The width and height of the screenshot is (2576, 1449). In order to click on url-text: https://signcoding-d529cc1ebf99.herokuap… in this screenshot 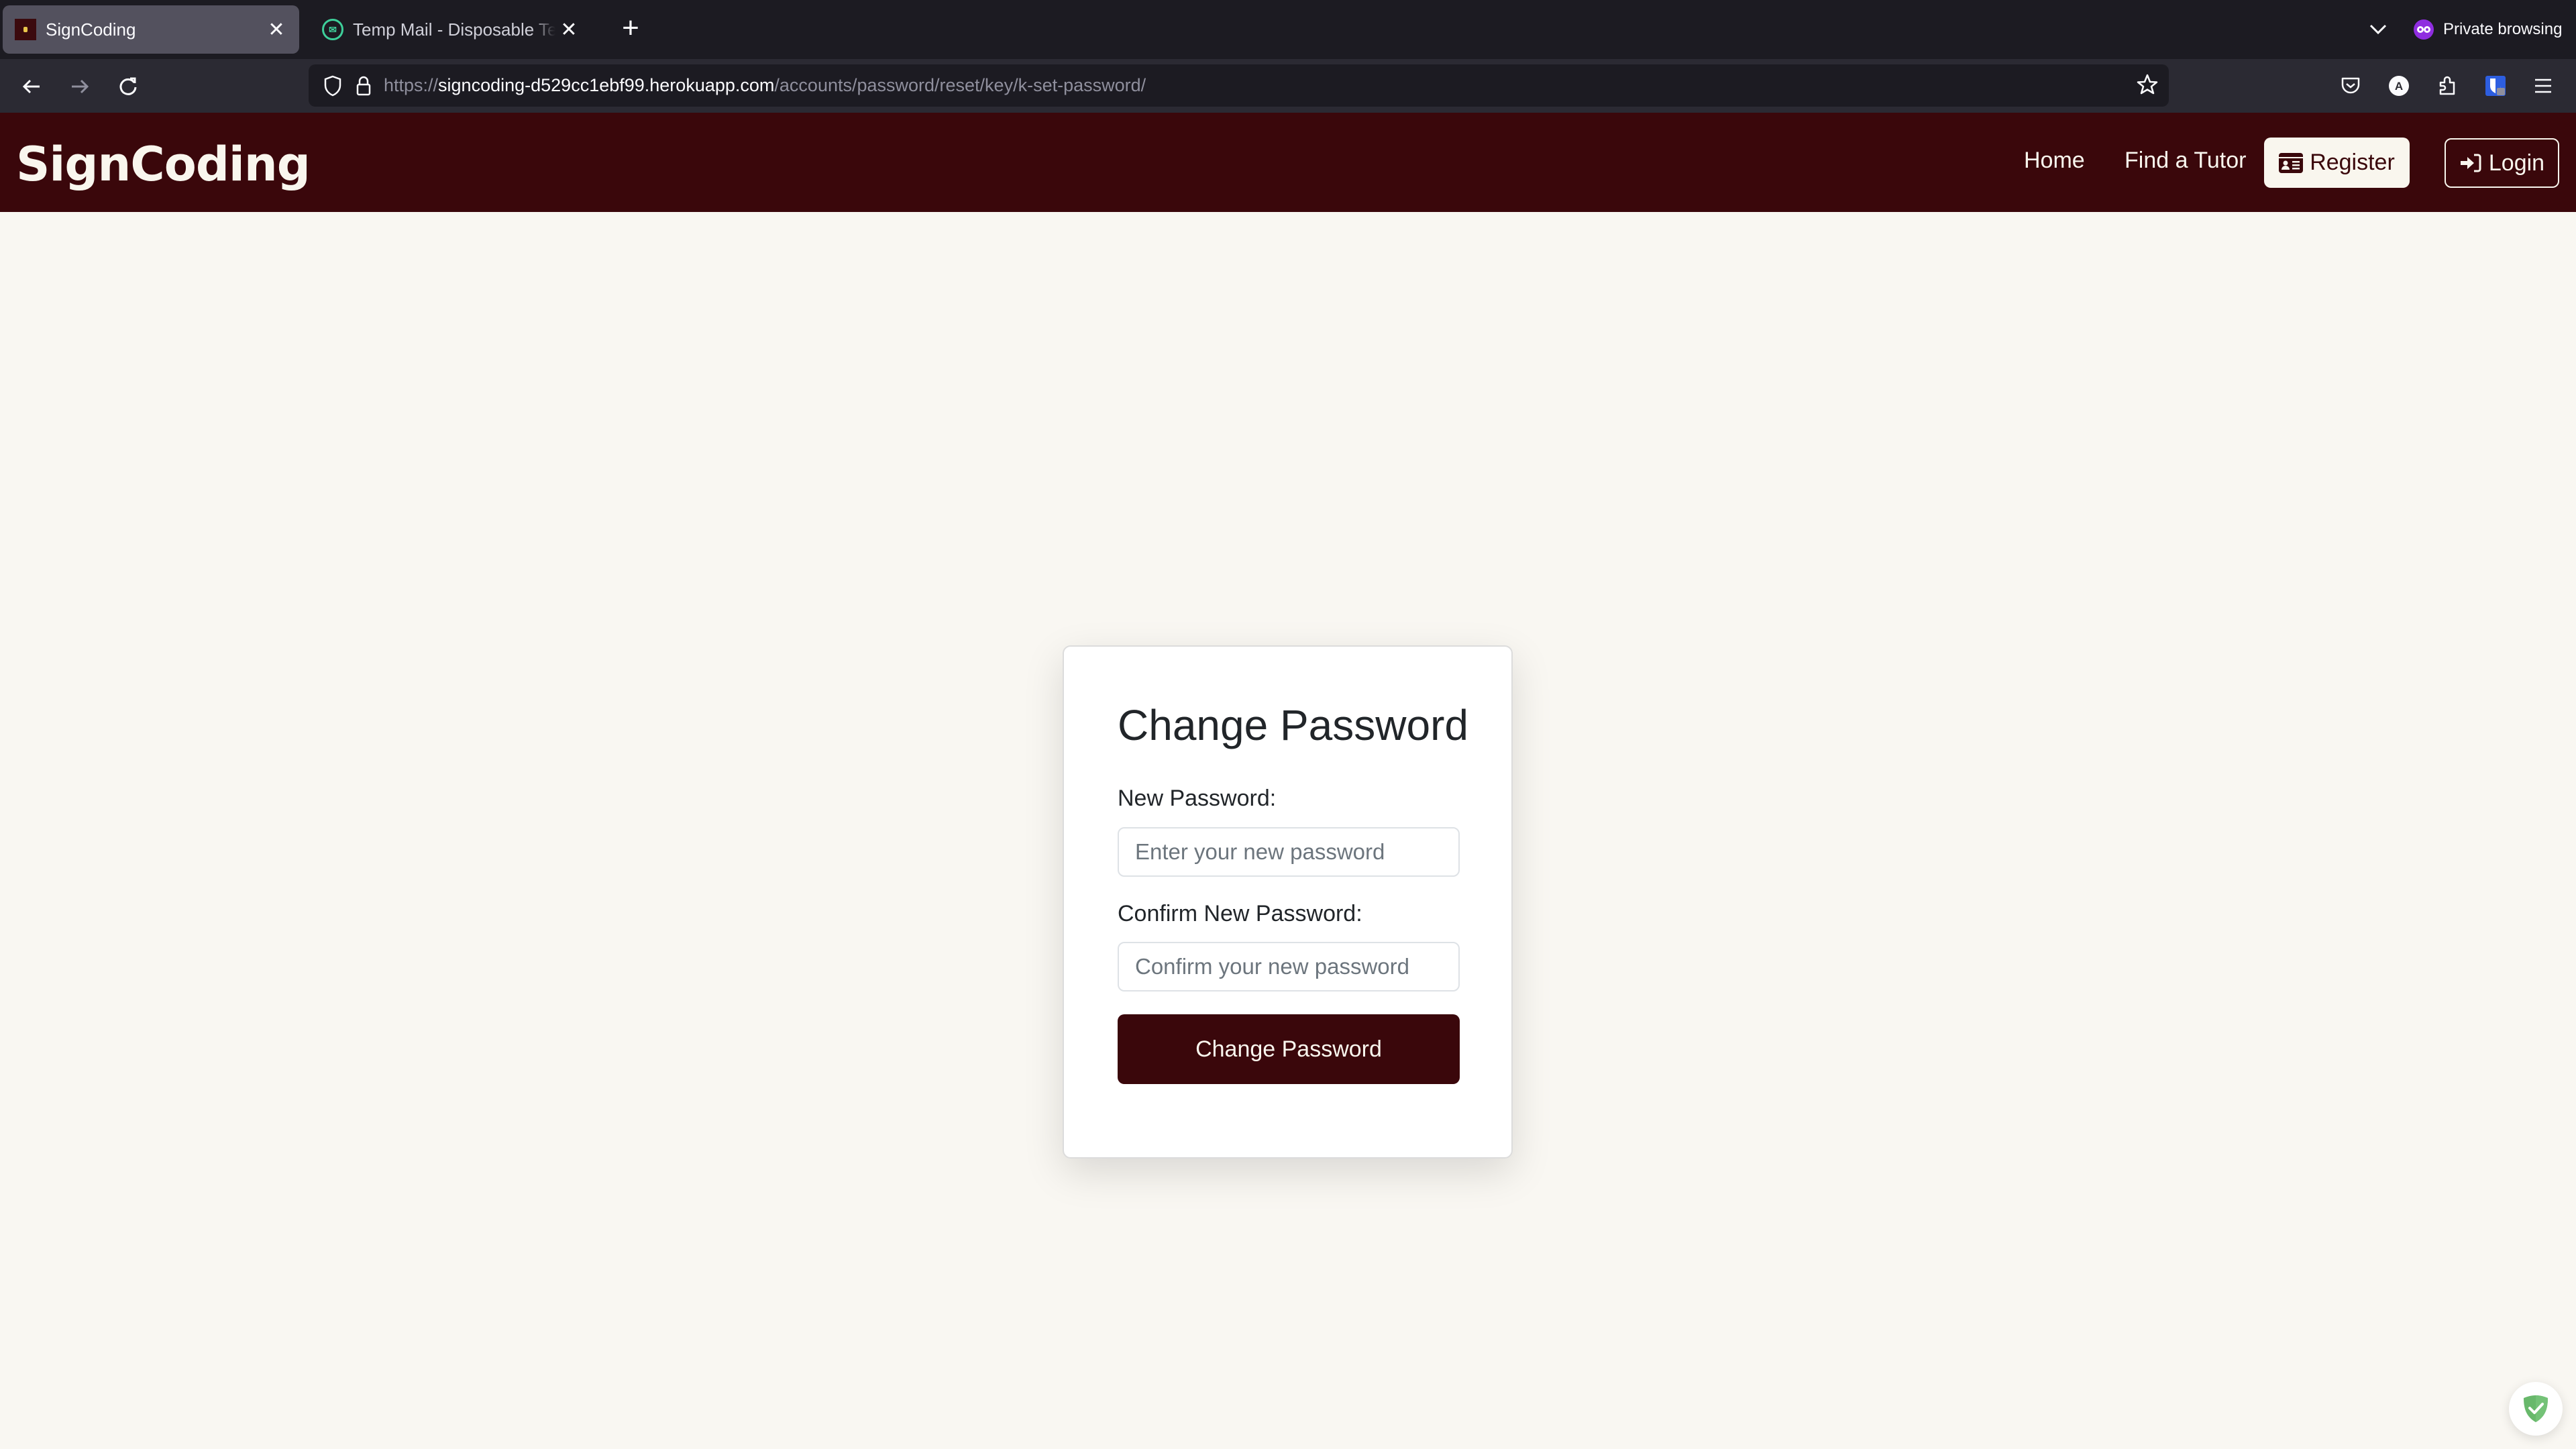, I will do `click(765, 85)`.